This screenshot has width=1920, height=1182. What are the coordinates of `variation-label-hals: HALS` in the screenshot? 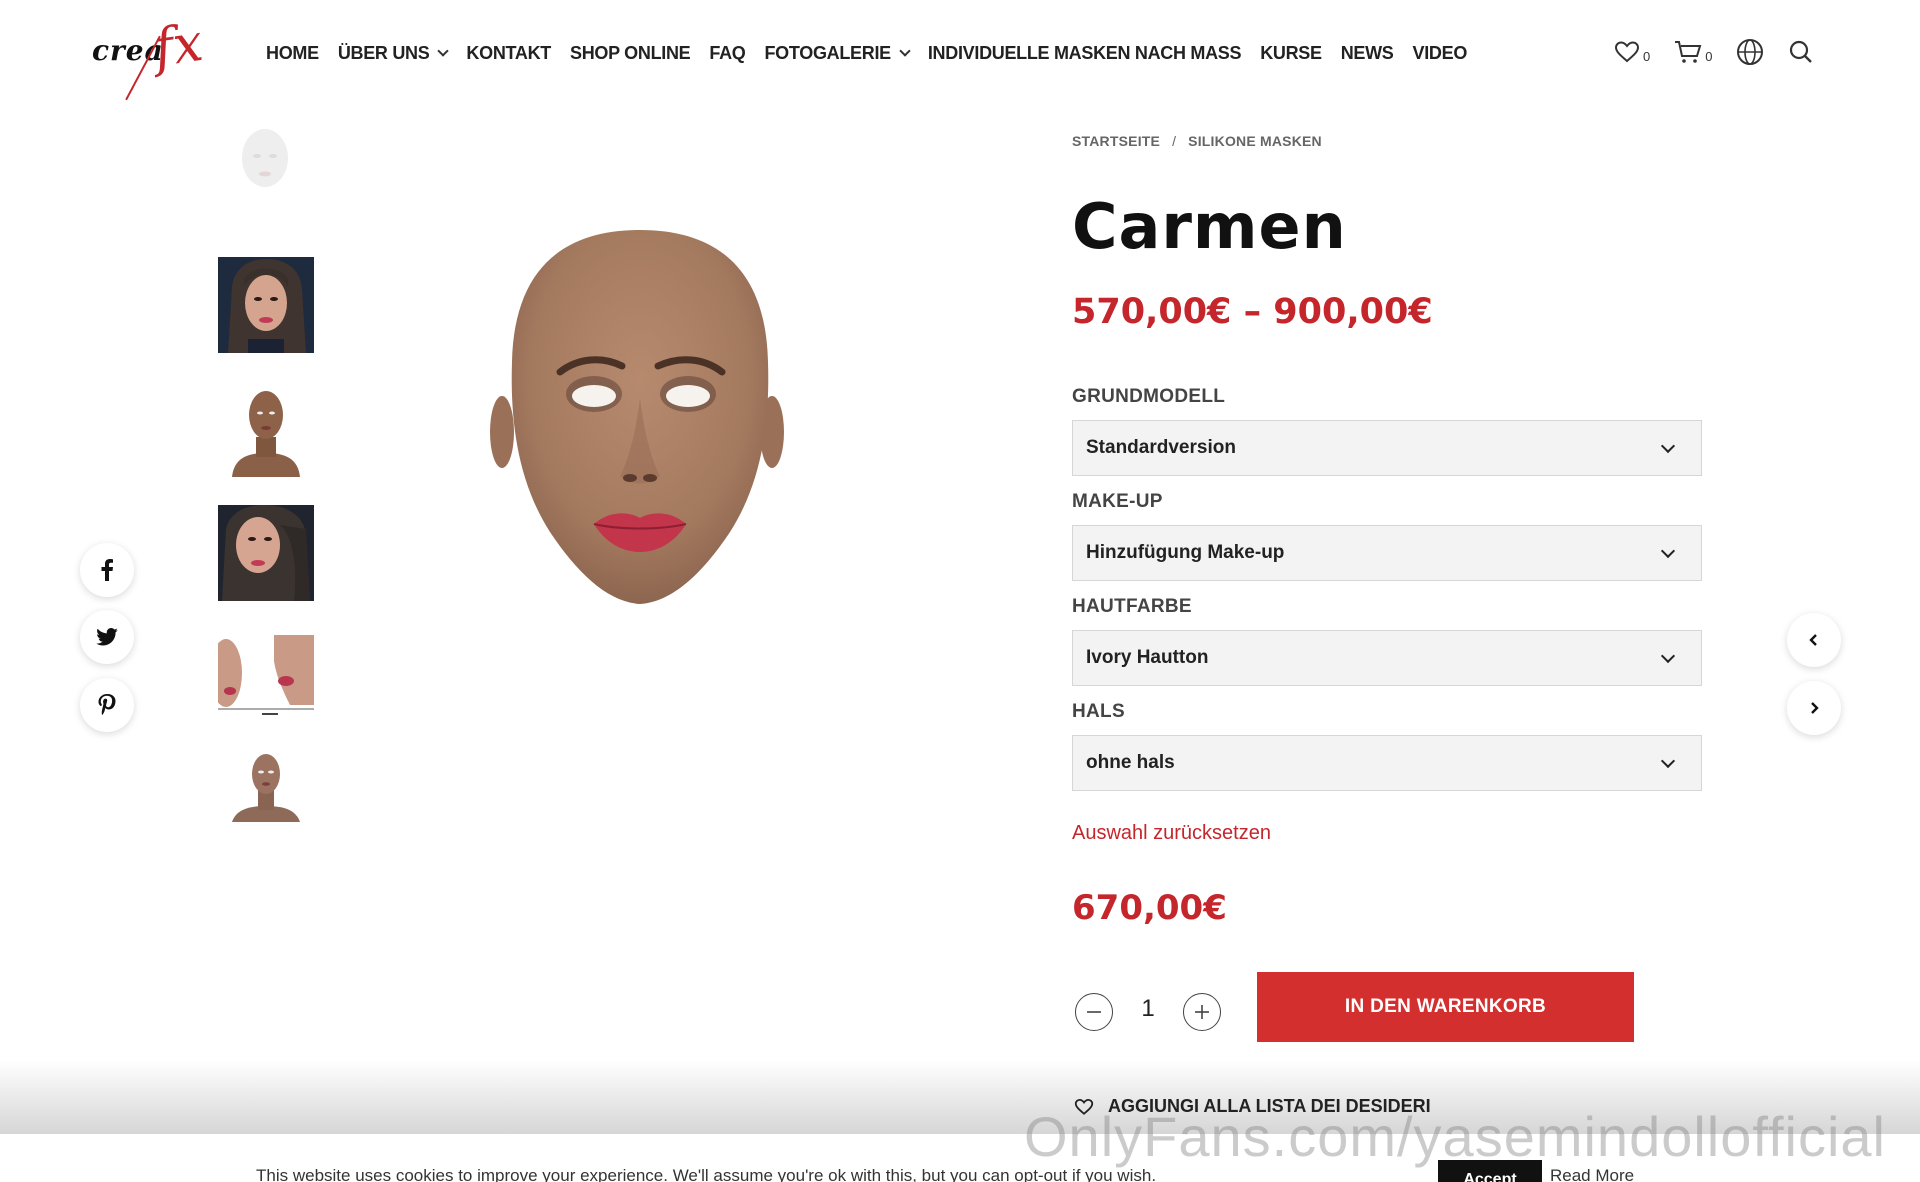 It's located at (1098, 711).